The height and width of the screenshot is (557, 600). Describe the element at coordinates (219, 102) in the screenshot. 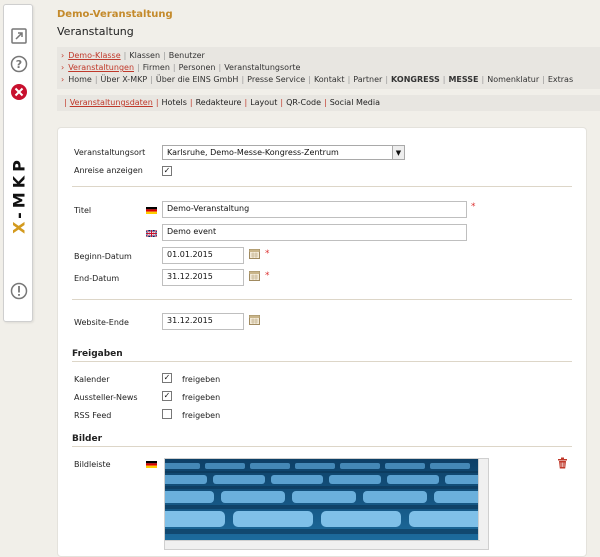

I see `tab-redakteure: Redakteure` at that location.